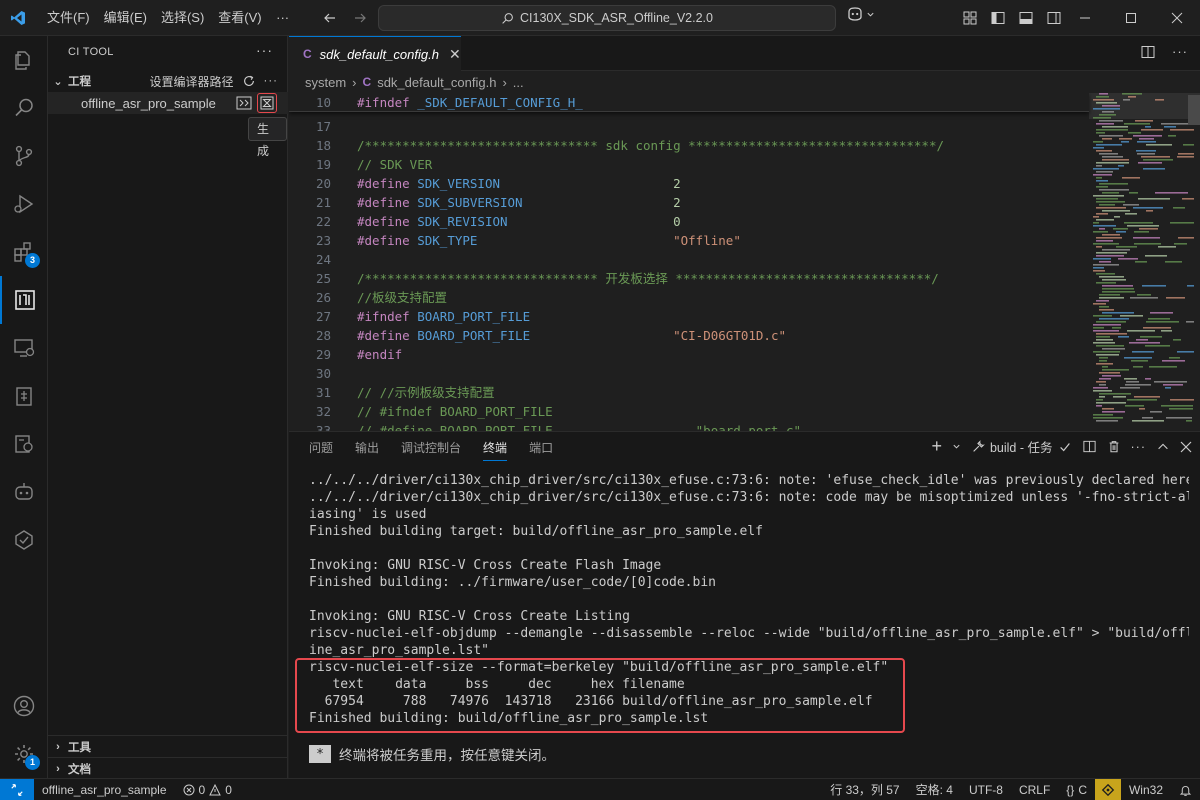 The width and height of the screenshot is (1200, 800). What do you see at coordinates (17, 789) in the screenshot?
I see `remote-indicator-icon` at bounding box center [17, 789].